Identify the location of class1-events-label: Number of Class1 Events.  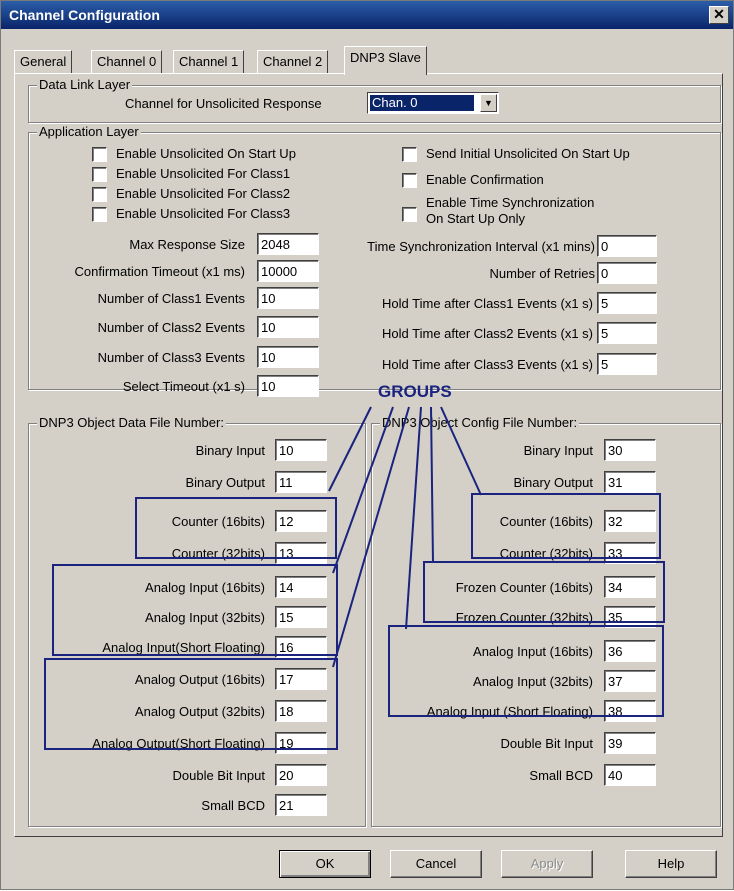
(171, 298).